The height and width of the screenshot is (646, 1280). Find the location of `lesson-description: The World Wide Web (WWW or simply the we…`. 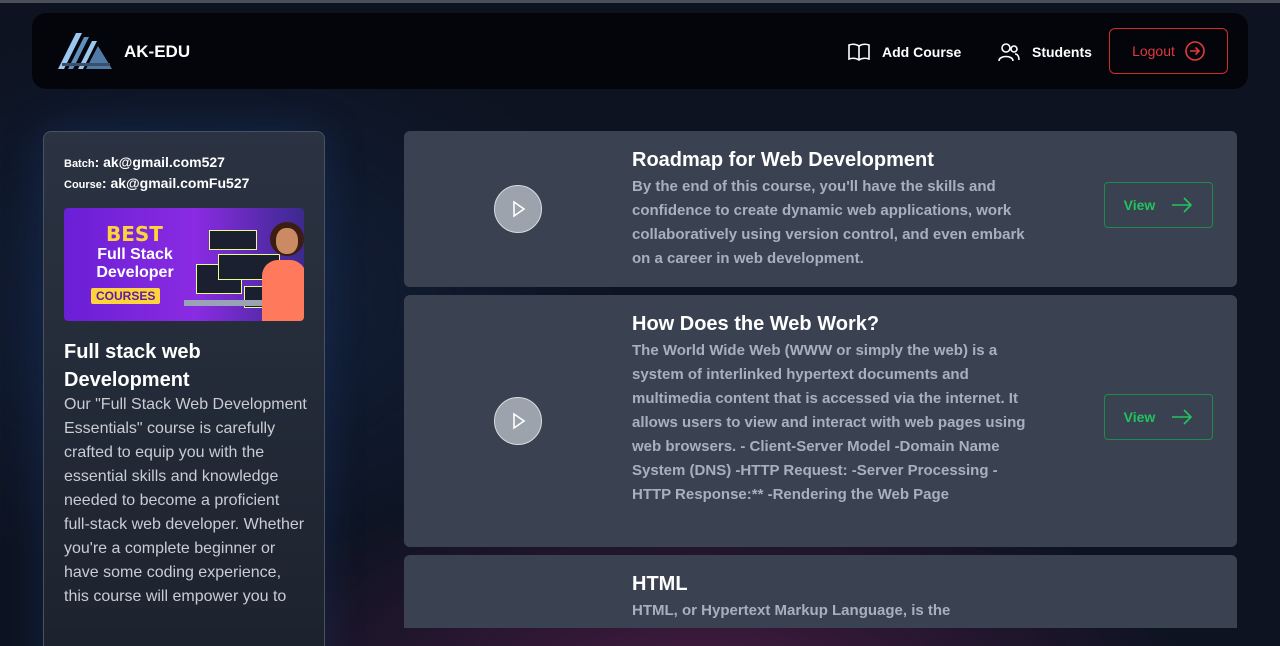

lesson-description: The World Wide Web (WWW or simply the we… is located at coordinates (829, 422).